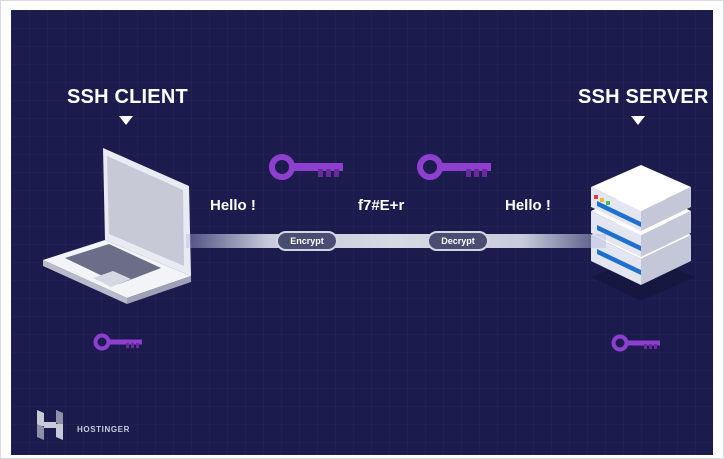 This screenshot has height=459, width=724. Describe the element at coordinates (116, 226) in the screenshot. I see `laptop-icon` at that location.